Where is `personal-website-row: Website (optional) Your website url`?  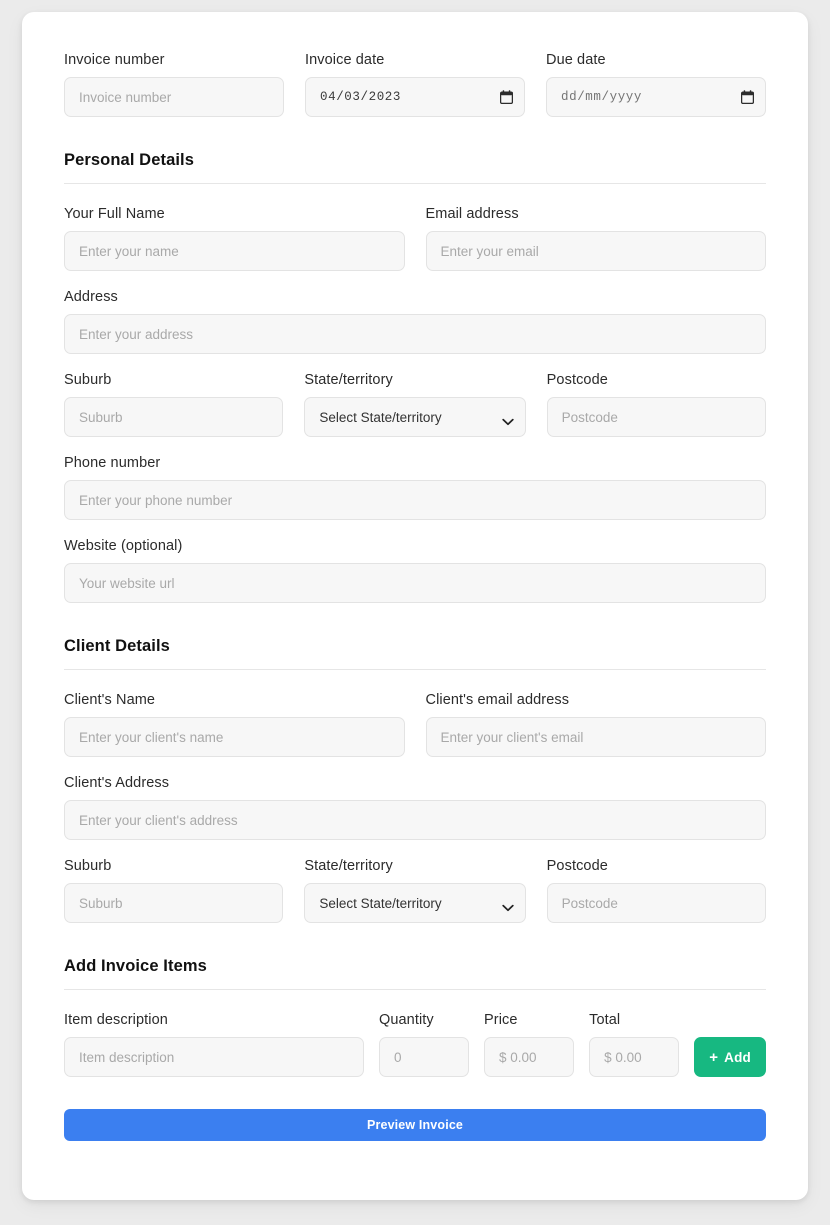
personal-website-row: Website (optional) Your website url is located at coordinates (415, 570).